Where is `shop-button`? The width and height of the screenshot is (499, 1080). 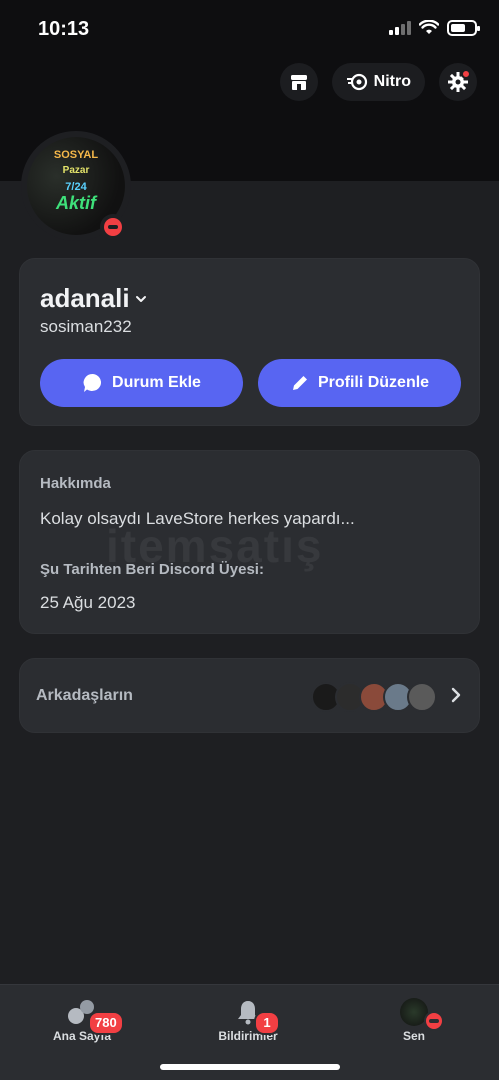
shop-button is located at coordinates (298, 82).